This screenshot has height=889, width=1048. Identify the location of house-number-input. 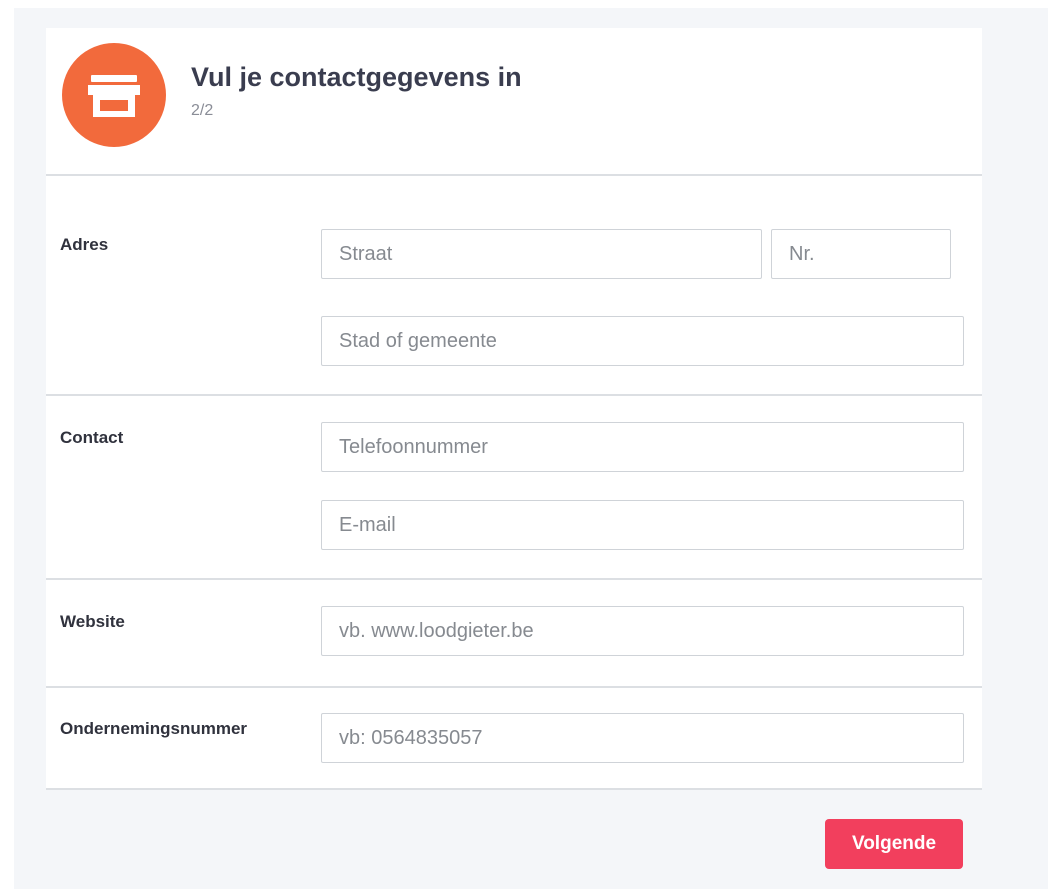
(861, 254).